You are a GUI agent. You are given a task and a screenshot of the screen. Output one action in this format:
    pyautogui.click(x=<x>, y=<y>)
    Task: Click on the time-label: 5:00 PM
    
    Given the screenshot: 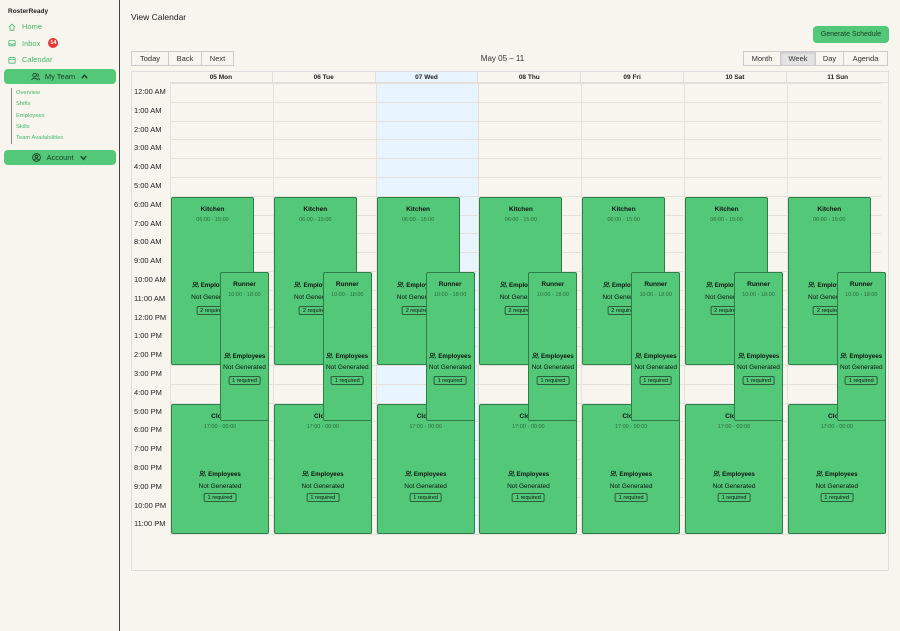 What is the action you would take?
    pyautogui.click(x=148, y=411)
    